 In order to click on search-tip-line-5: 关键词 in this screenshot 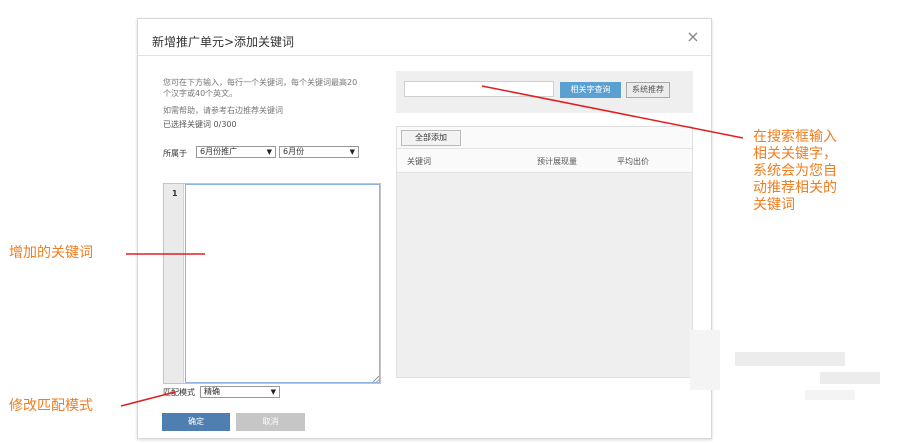, I will do `click(774, 205)`.